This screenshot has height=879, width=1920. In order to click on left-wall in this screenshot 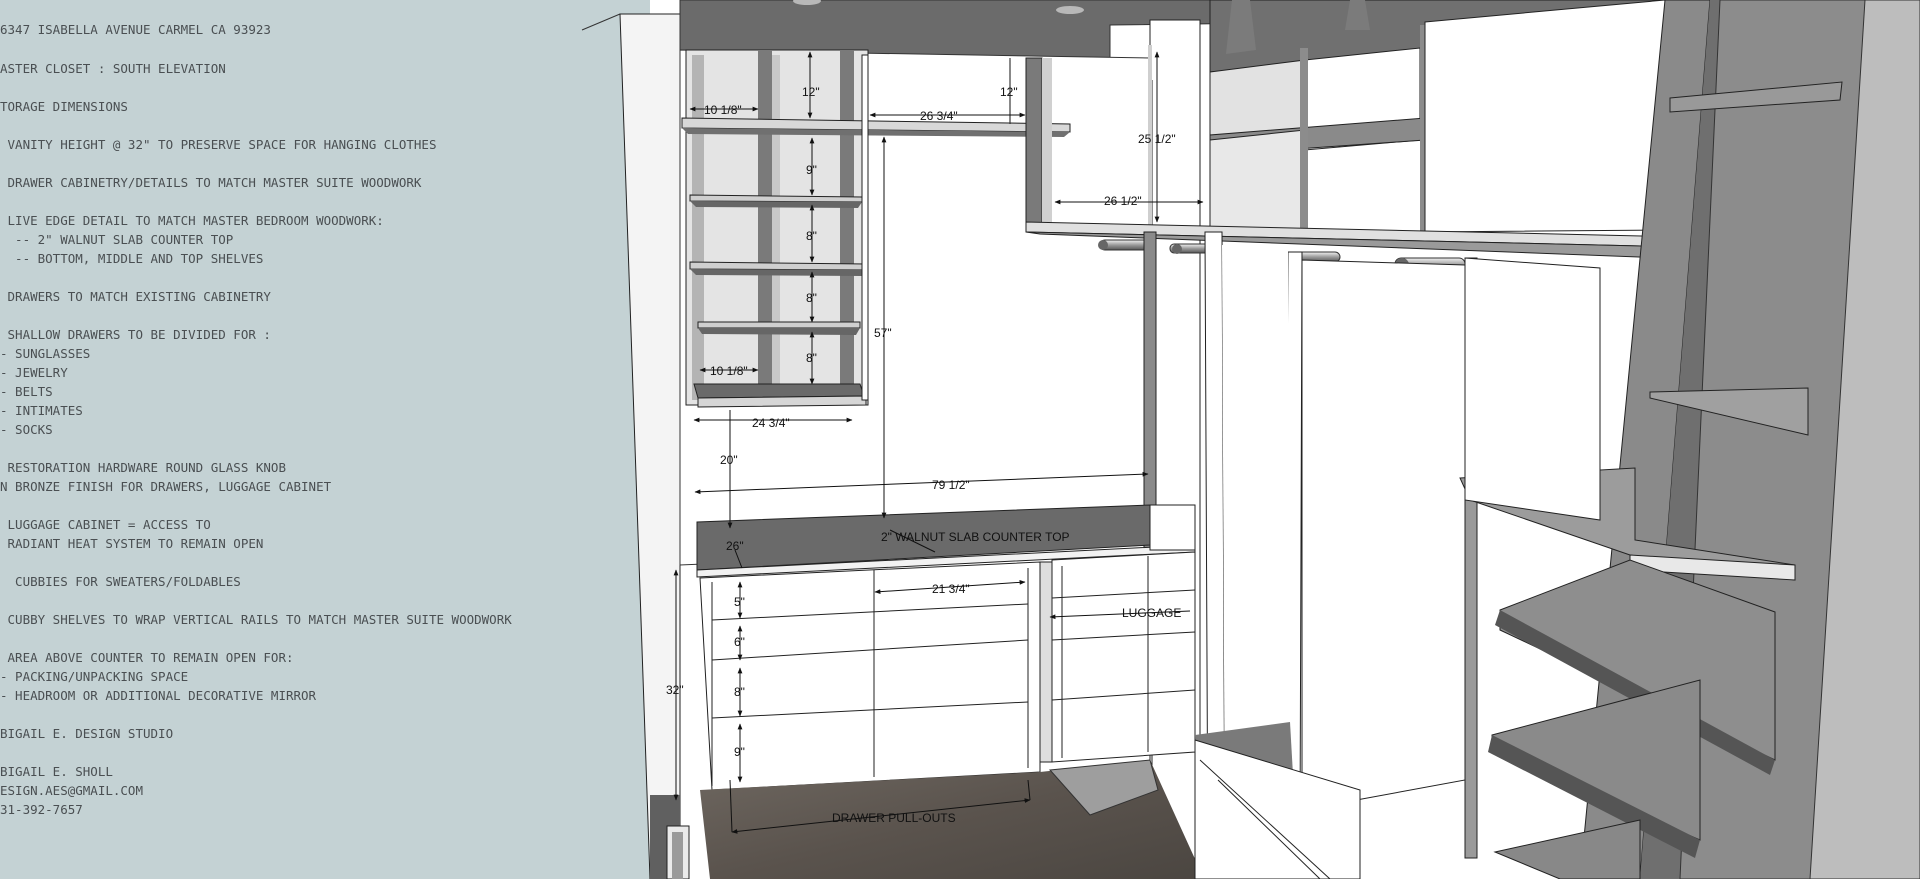, I will do `click(654, 446)`.